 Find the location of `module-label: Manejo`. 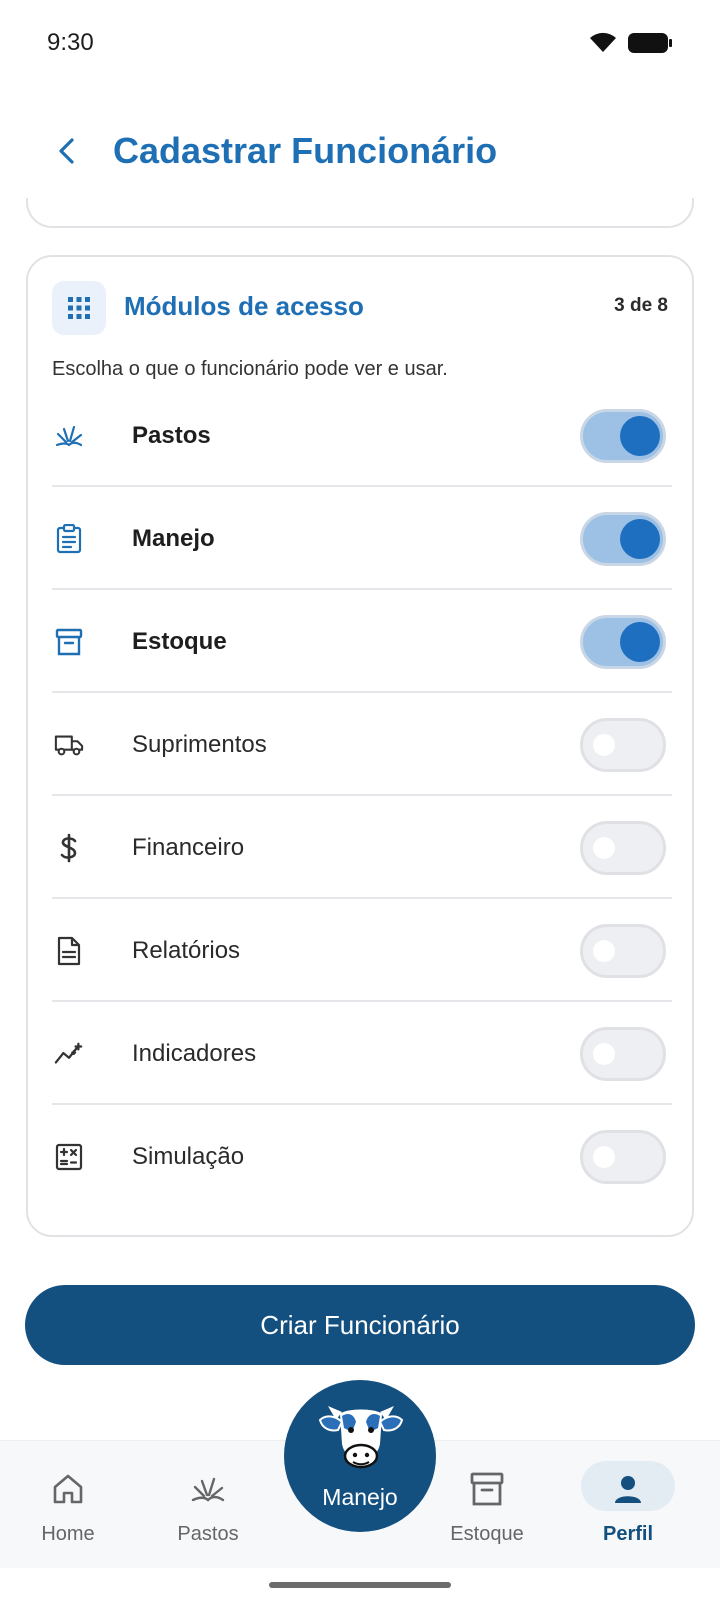

module-label: Manejo is located at coordinates (173, 538).